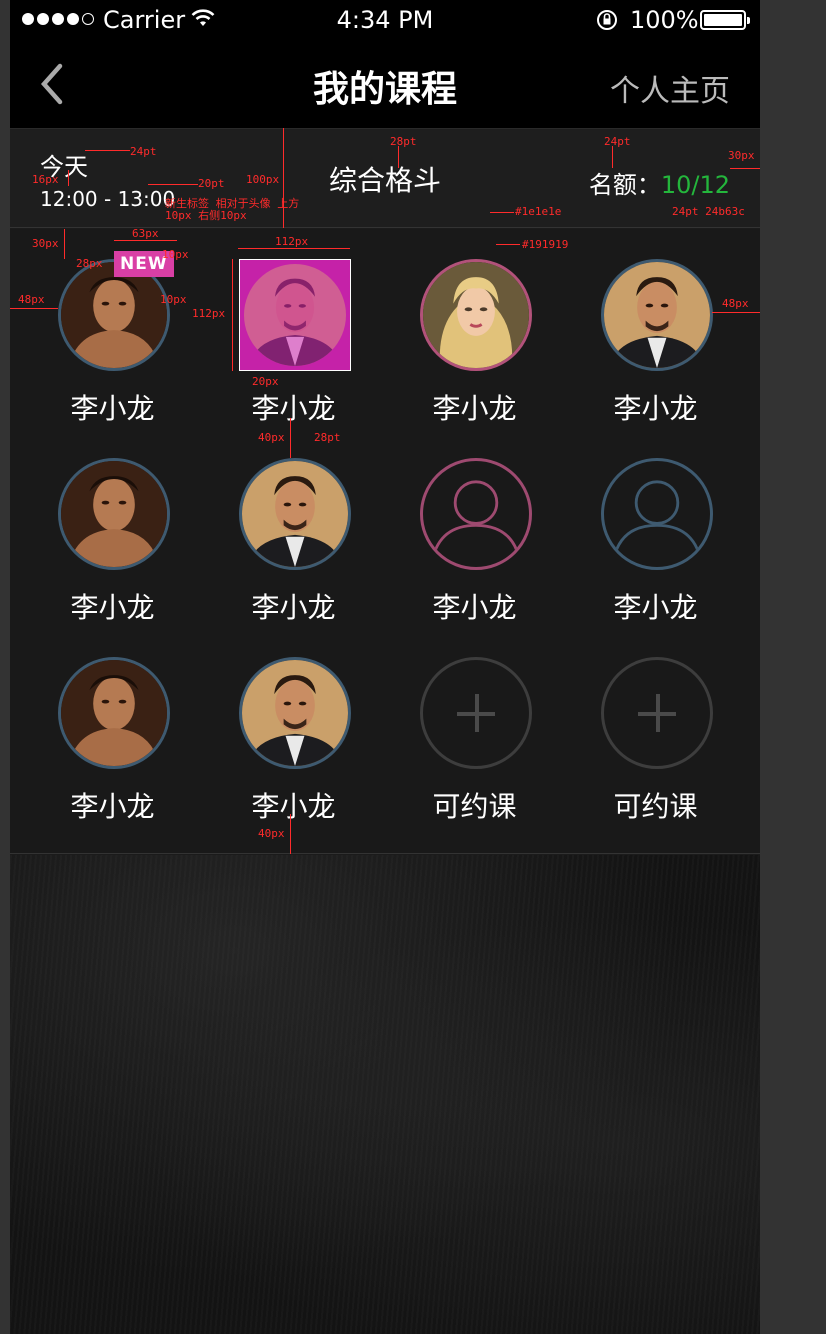 This screenshot has height=1334, width=826. I want to click on battery-percent: 100%, so click(664, 20).